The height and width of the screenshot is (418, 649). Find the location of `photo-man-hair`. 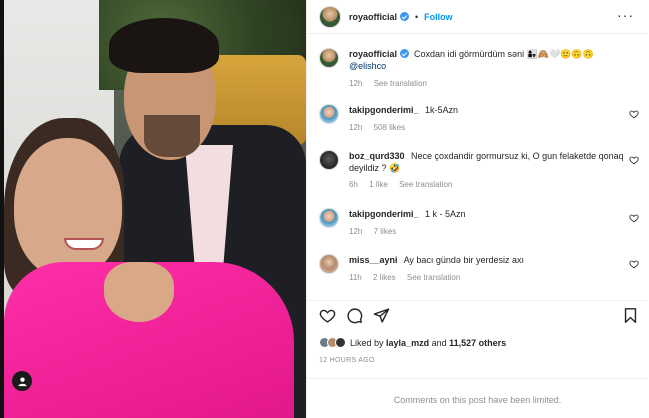

photo-man-hair is located at coordinates (164, 45).